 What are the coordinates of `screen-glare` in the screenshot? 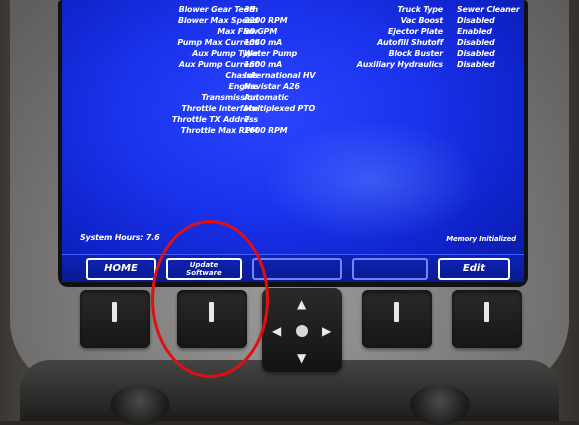 It's located at (372, 180).